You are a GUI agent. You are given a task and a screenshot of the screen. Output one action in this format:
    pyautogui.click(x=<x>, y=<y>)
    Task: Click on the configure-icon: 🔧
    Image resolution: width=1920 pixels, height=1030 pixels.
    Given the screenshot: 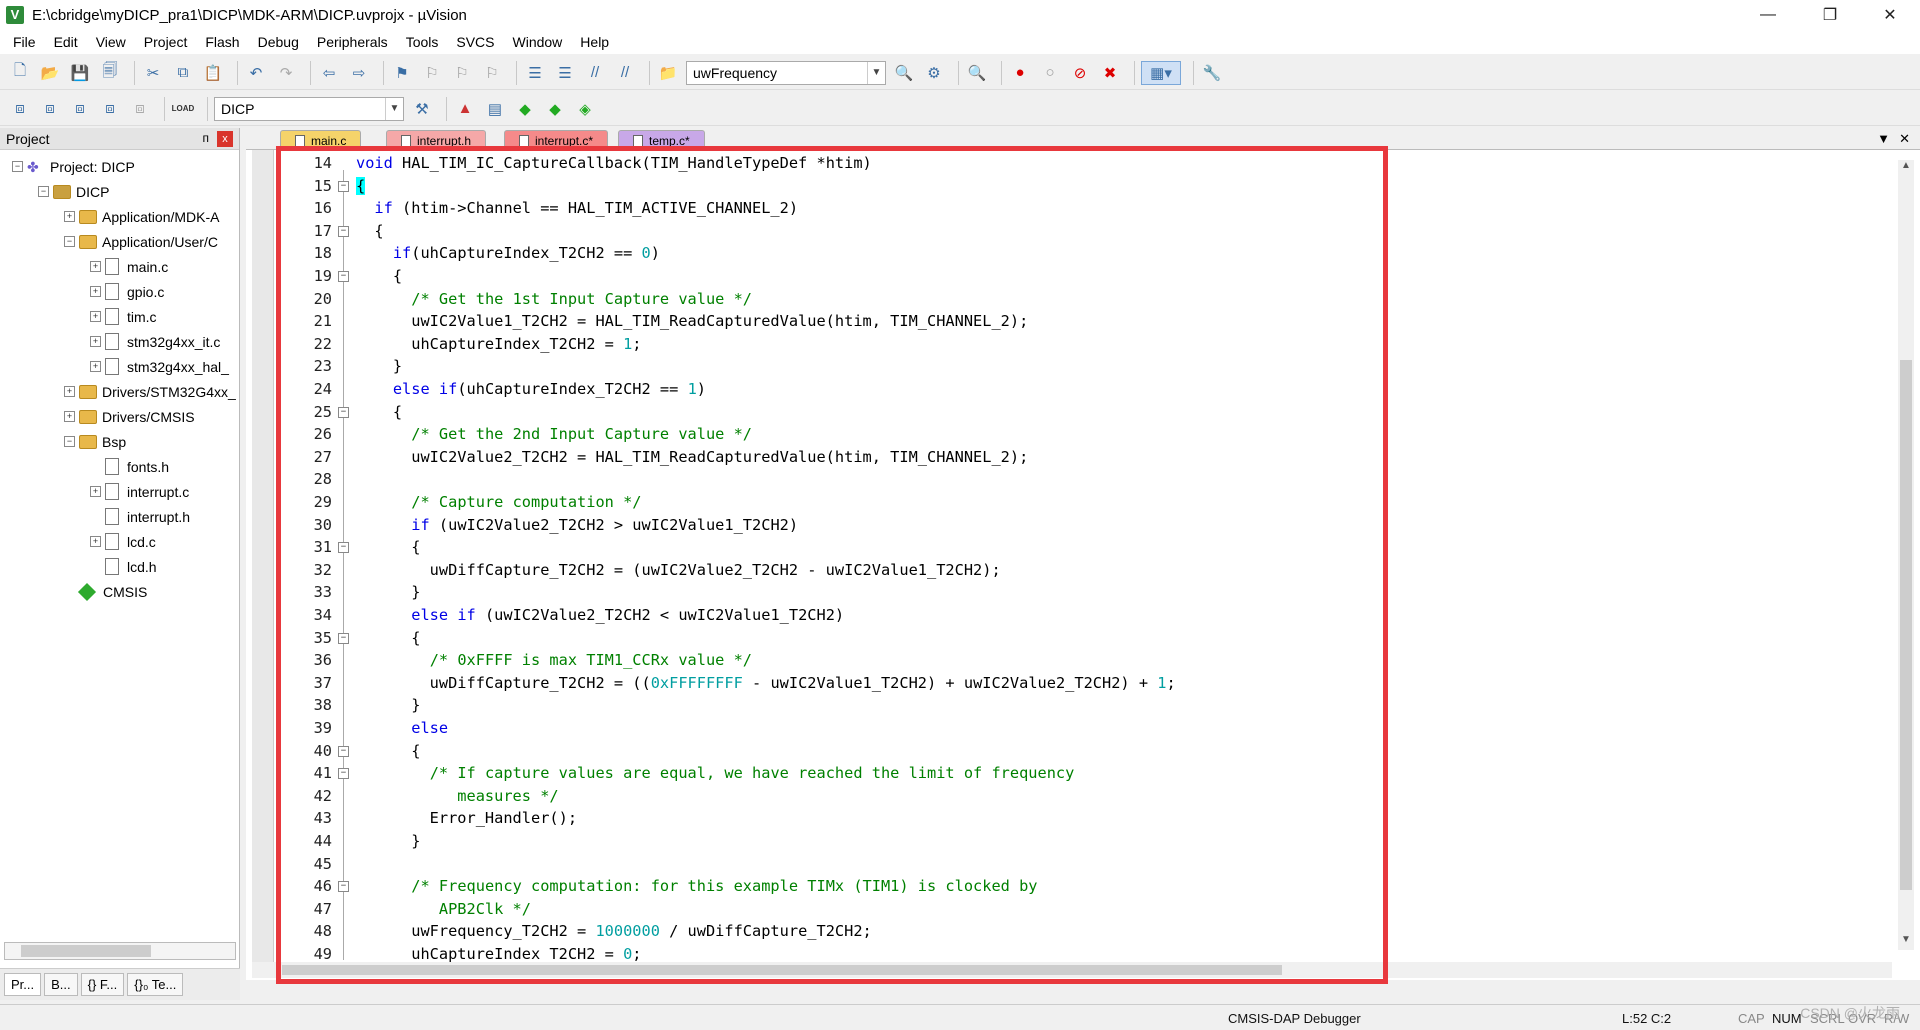 What is the action you would take?
    pyautogui.click(x=1212, y=73)
    